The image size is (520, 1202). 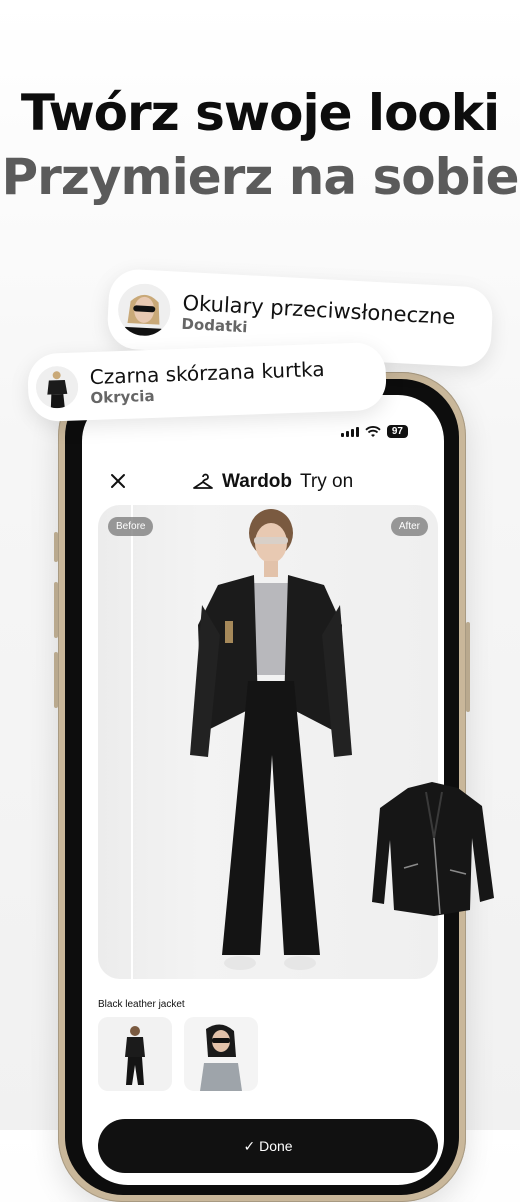 What do you see at coordinates (178, 1054) in the screenshot?
I see `outfit-thumbnails` at bounding box center [178, 1054].